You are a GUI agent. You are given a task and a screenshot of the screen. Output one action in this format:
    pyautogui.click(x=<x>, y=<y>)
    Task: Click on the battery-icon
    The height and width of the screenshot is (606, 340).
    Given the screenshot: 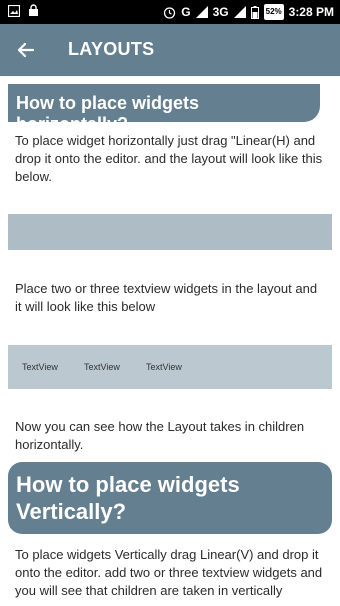 What is the action you would take?
    pyautogui.click(x=254, y=12)
    